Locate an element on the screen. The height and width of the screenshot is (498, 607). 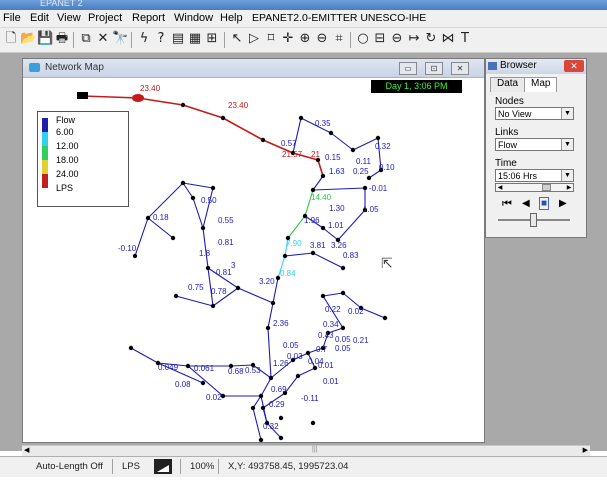
minimize-icon: ▭ is located at coordinates (408, 68).